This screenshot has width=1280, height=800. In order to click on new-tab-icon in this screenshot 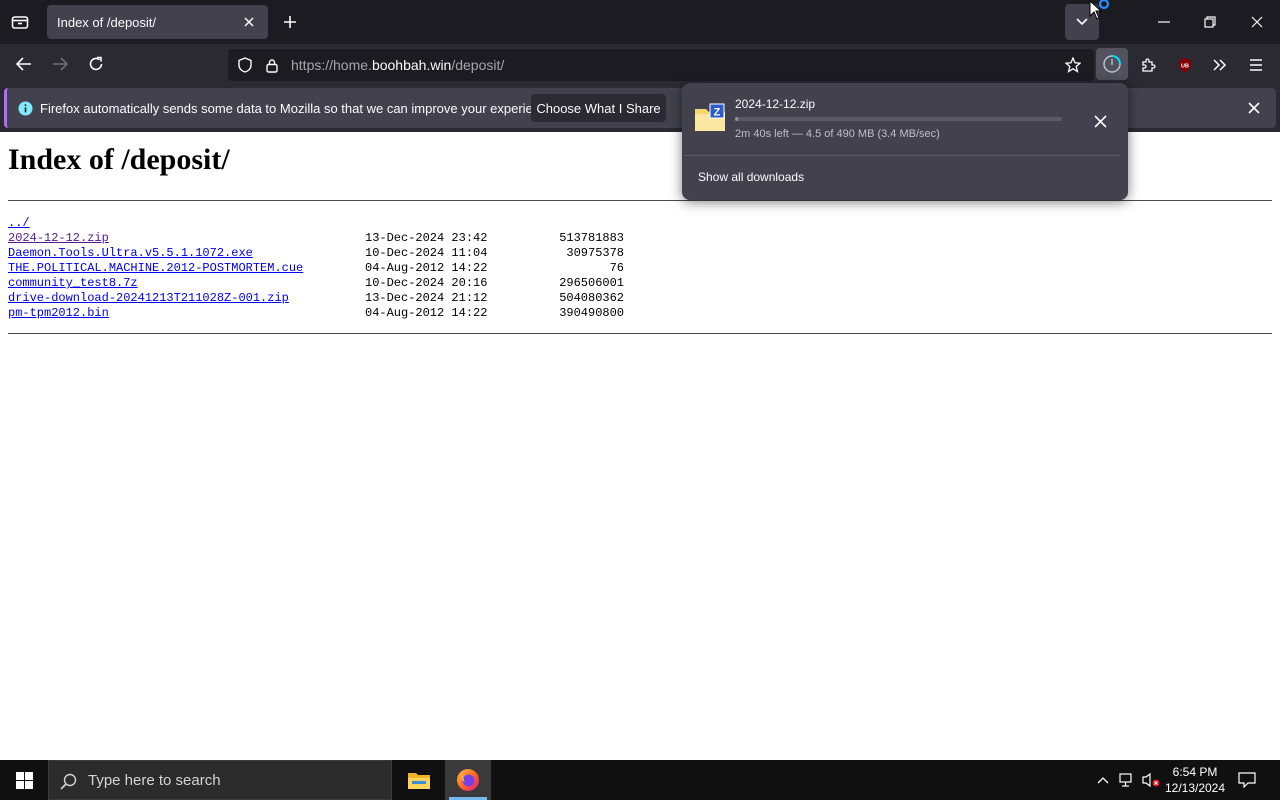, I will do `click(290, 22)`.